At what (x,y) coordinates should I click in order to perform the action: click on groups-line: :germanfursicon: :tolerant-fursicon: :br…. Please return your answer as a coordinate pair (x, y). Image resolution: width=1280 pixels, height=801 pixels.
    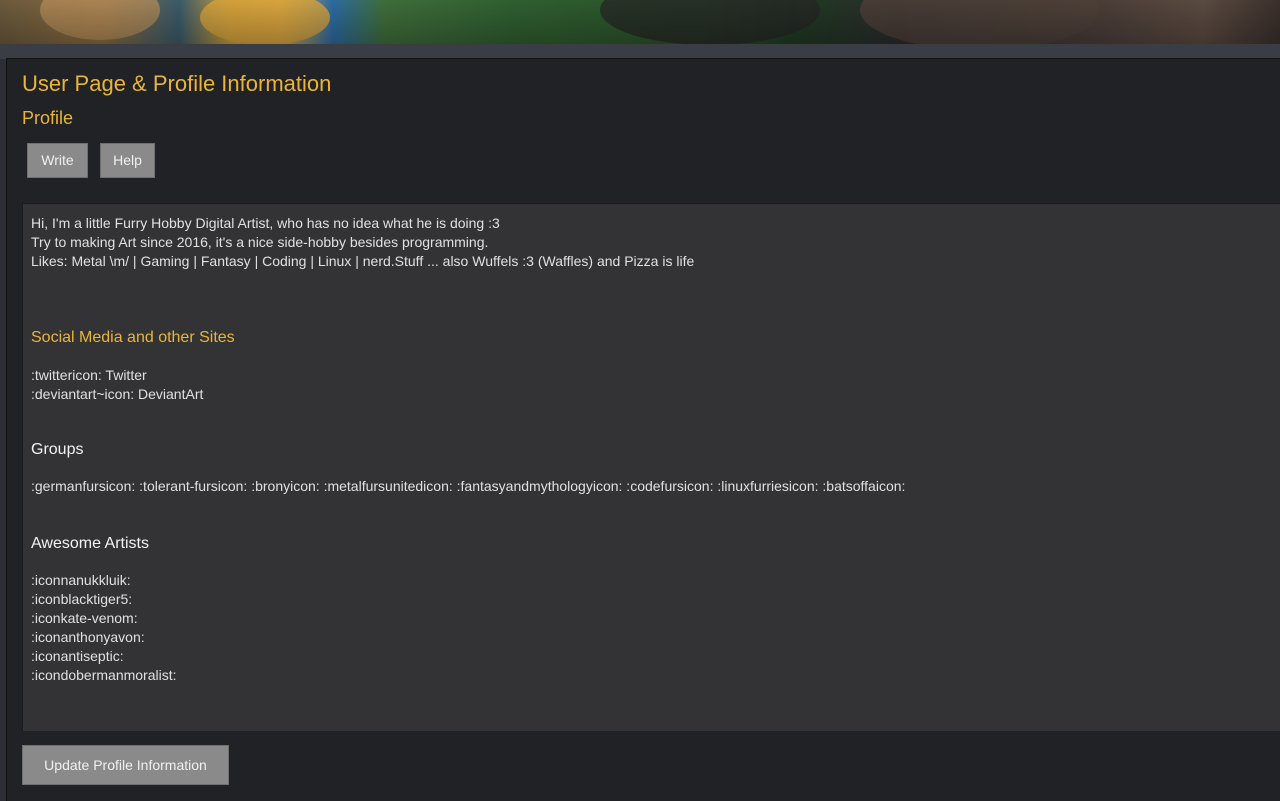
    Looking at the image, I should click on (468, 486).